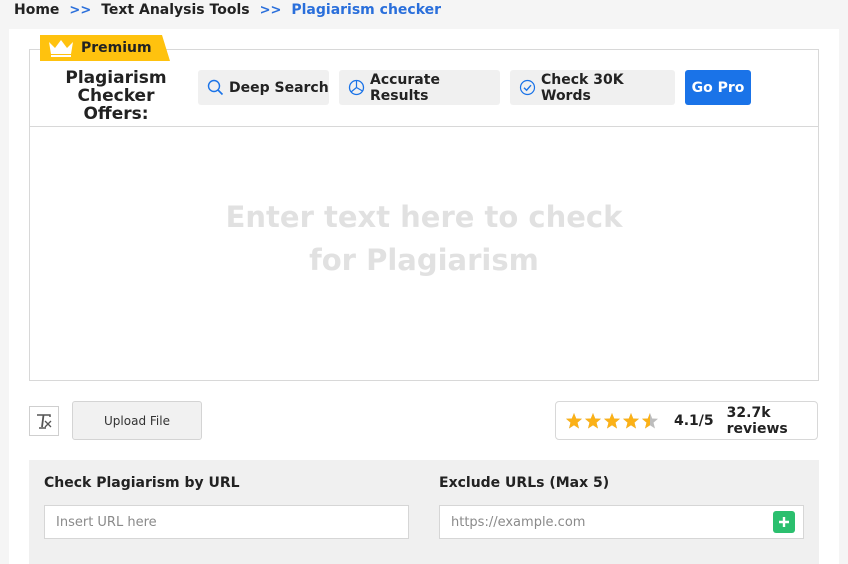  I want to click on offers-title: Plagiarism Checker Offers:, so click(116, 96).